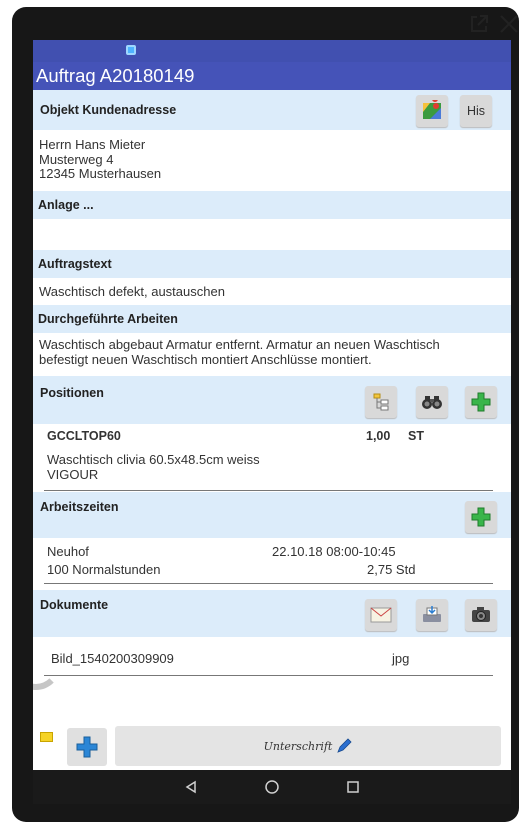 The width and height of the screenshot is (531, 829). Describe the element at coordinates (108, 110) in the screenshot. I see `objekt-header-label: Objekt Kundenadresse` at that location.